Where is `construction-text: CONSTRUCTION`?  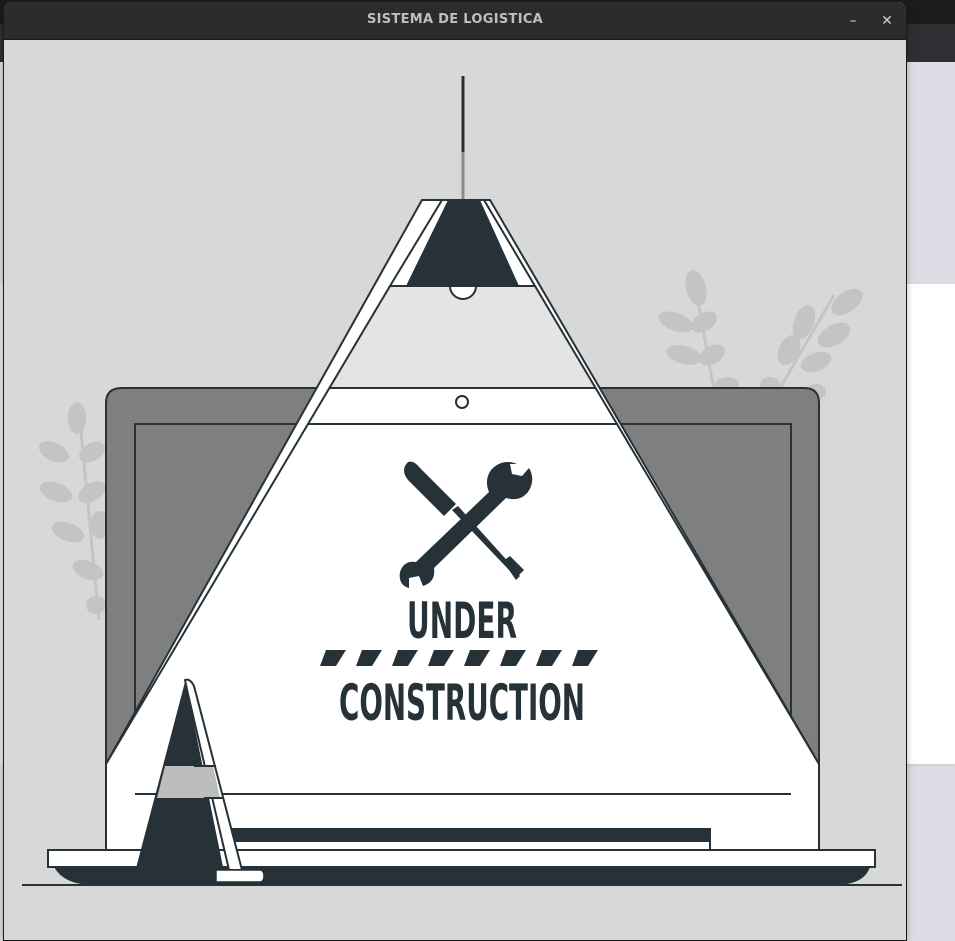
construction-text: CONSTRUCTION is located at coordinates (462, 703).